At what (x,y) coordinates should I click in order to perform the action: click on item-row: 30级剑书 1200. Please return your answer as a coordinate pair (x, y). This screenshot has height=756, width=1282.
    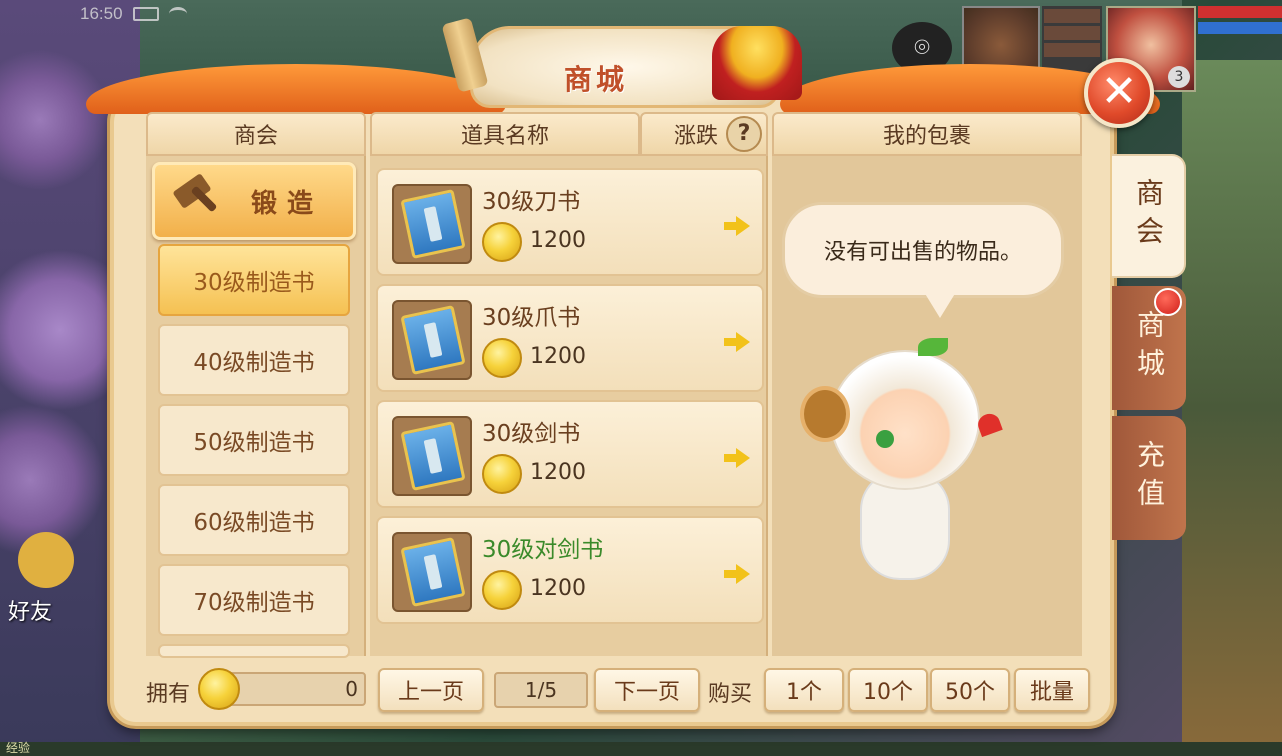
    Looking at the image, I should click on (570, 454).